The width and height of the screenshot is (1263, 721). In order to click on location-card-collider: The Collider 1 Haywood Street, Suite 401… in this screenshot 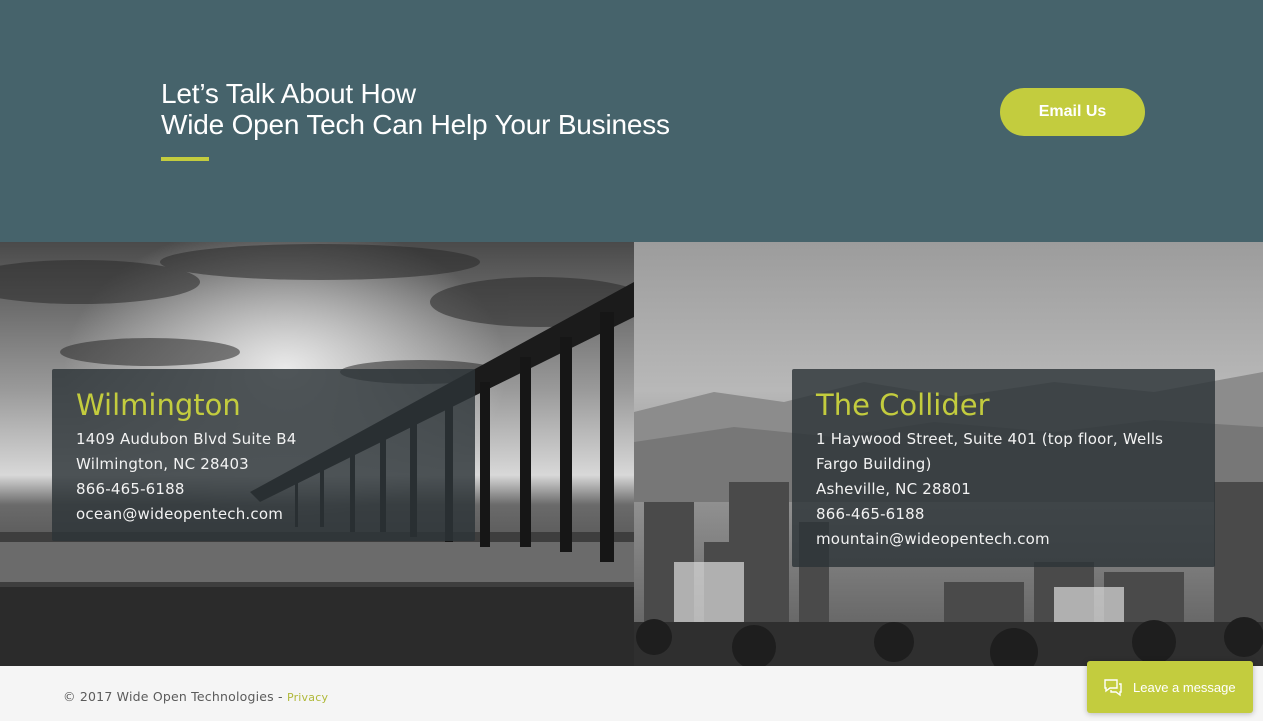, I will do `click(1003, 468)`.